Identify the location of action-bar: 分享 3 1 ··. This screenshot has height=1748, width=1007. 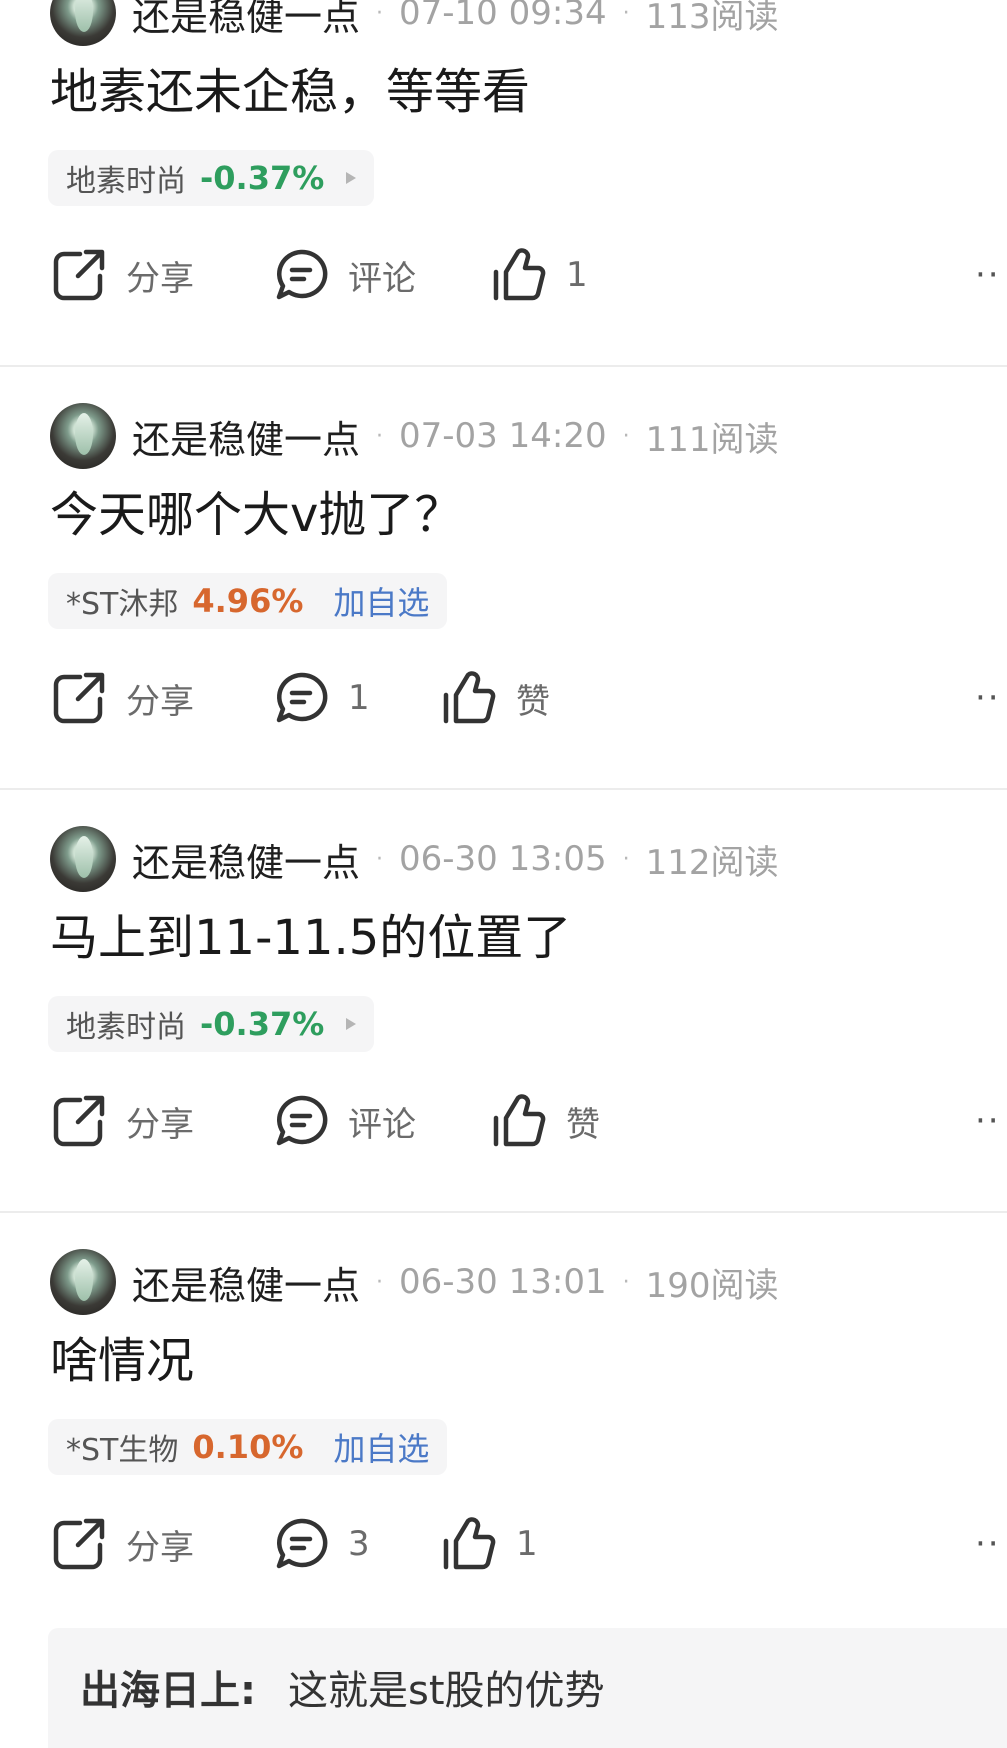
(528, 1544).